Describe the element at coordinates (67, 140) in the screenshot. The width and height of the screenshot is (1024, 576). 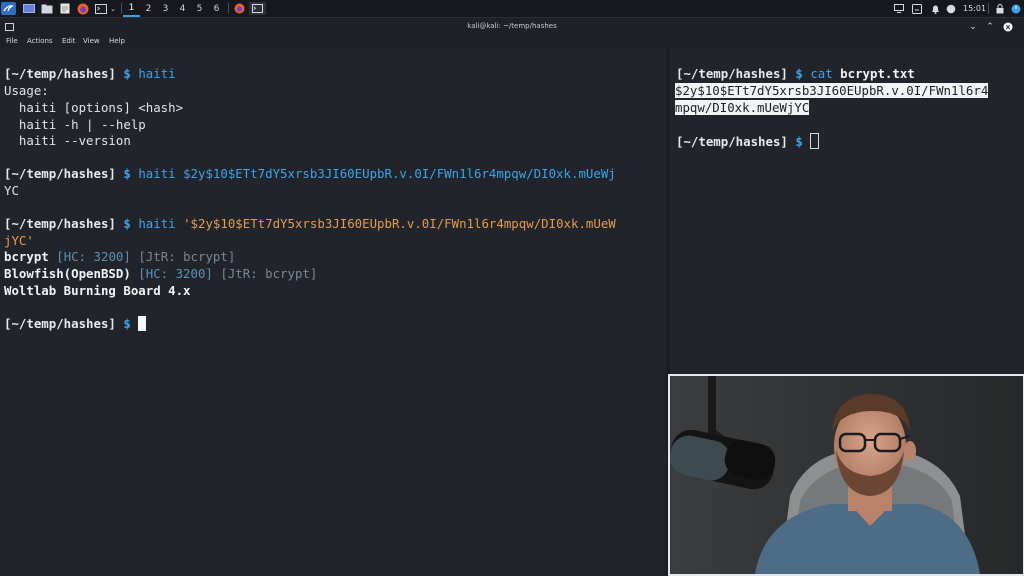
I see `output-line: haiti --version` at that location.